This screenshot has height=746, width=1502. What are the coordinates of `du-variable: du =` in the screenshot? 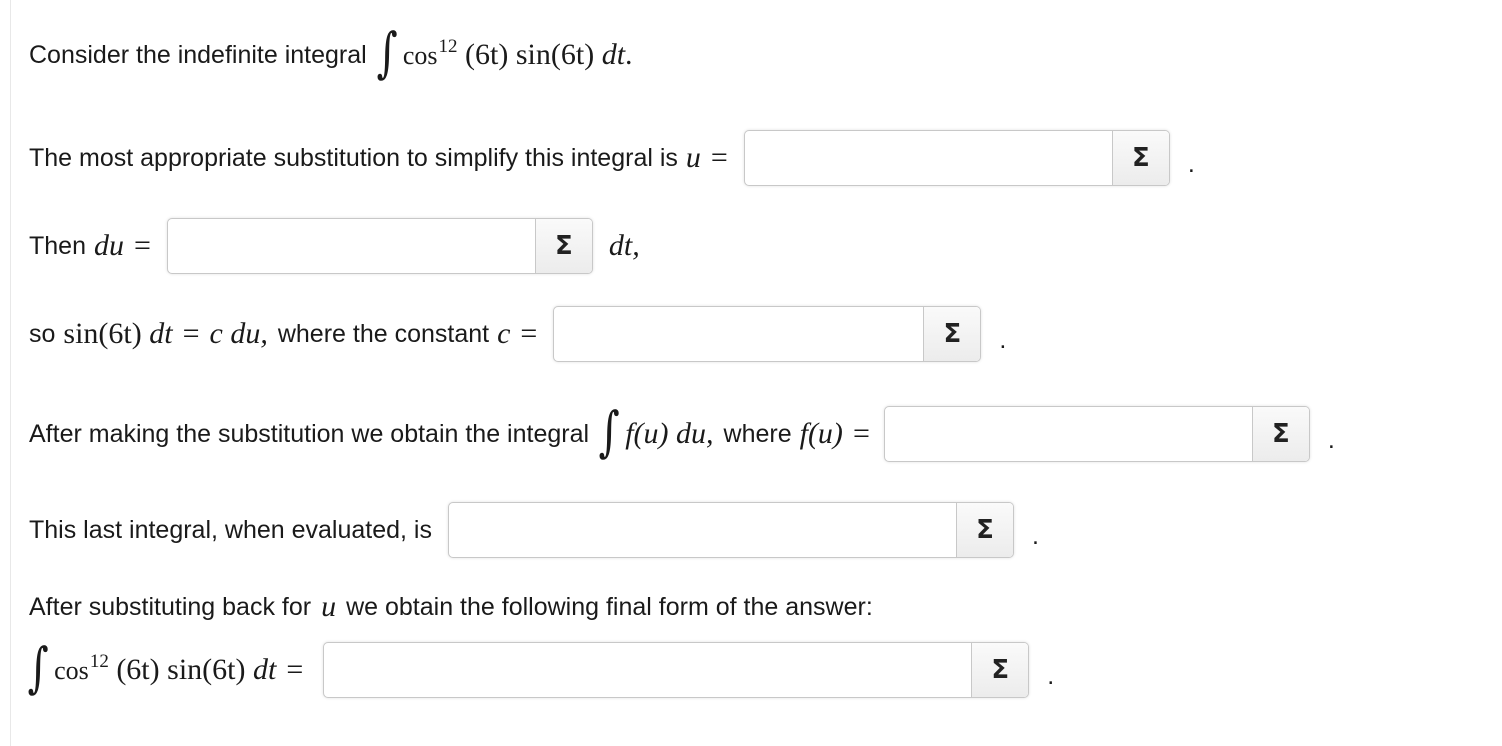 It's located at (122, 245).